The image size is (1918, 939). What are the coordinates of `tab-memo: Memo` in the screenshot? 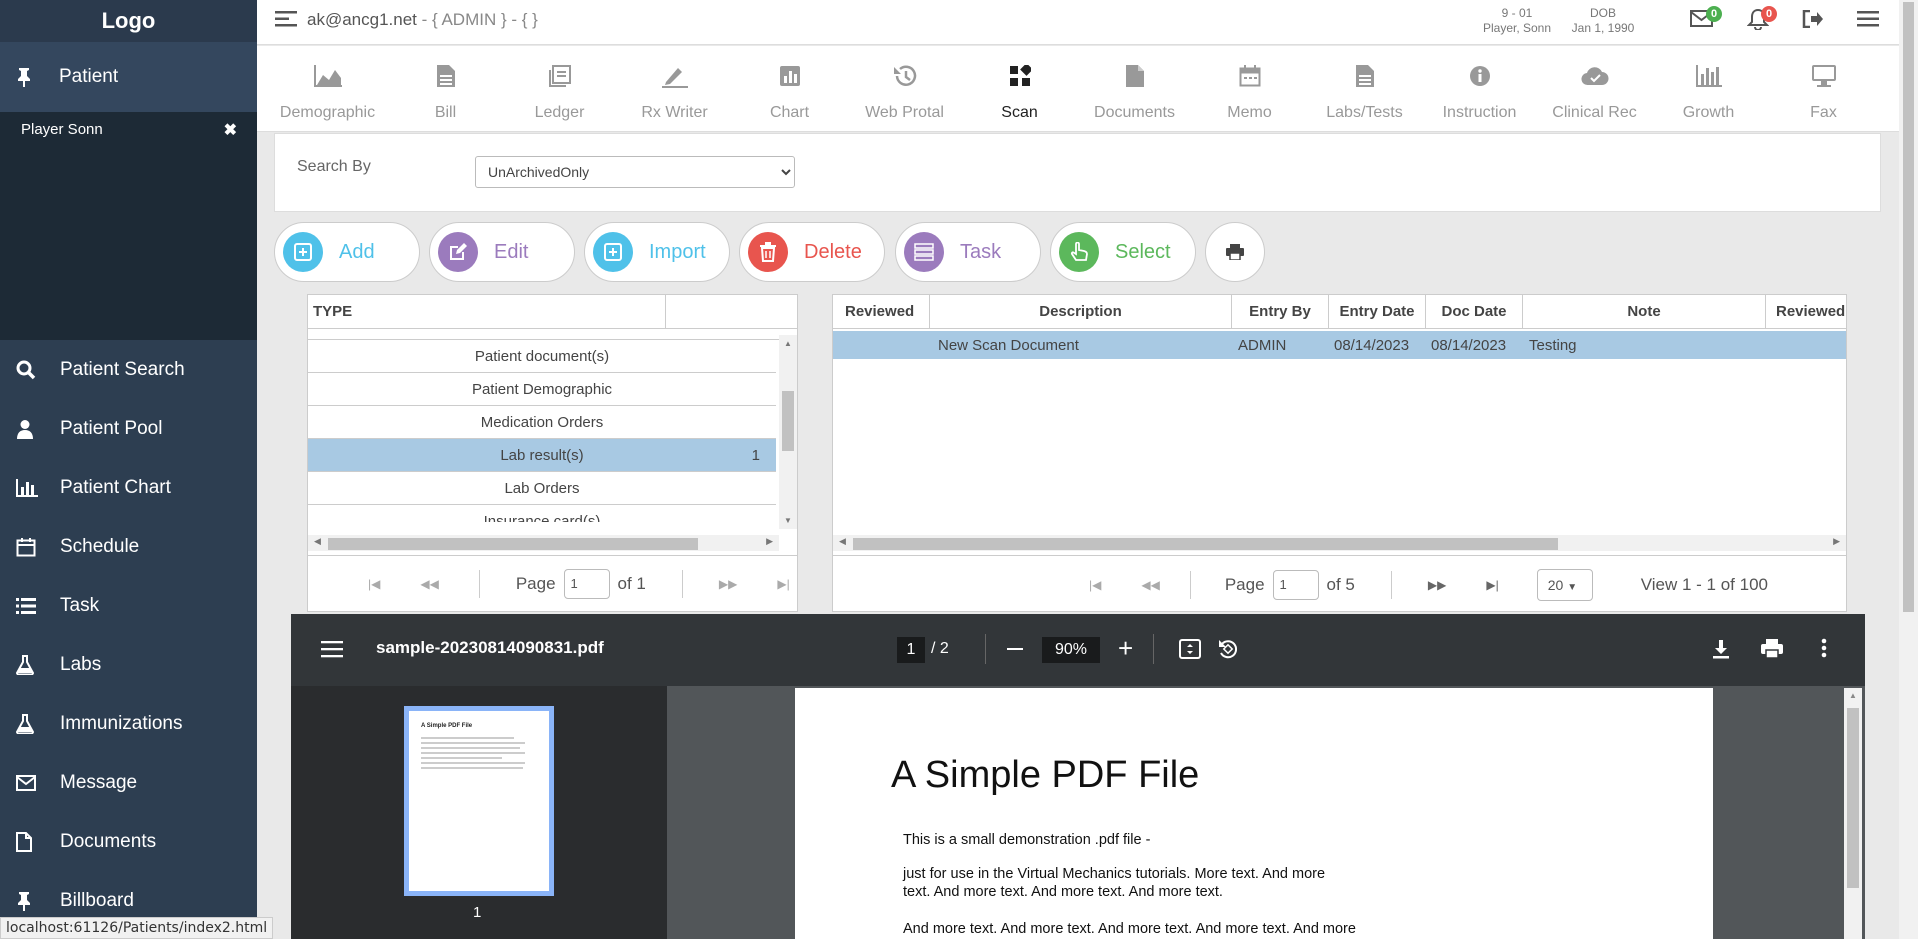 It's located at (1249, 91).